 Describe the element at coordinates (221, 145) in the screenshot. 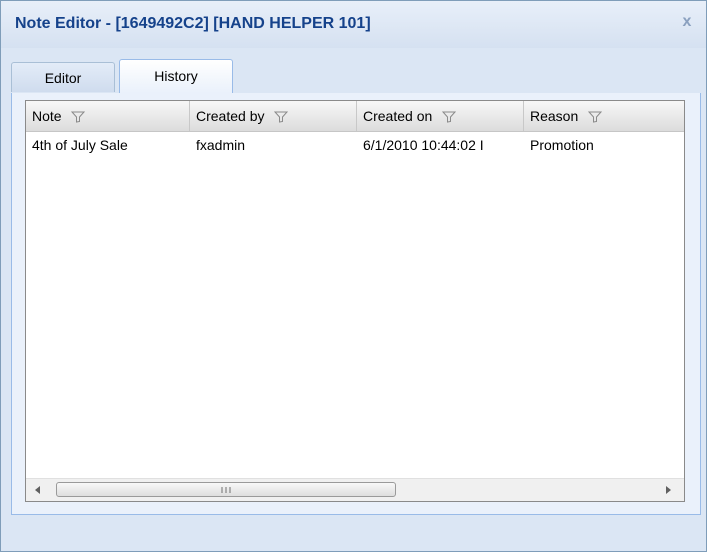

I see `cell-created-by: fxadmin` at that location.